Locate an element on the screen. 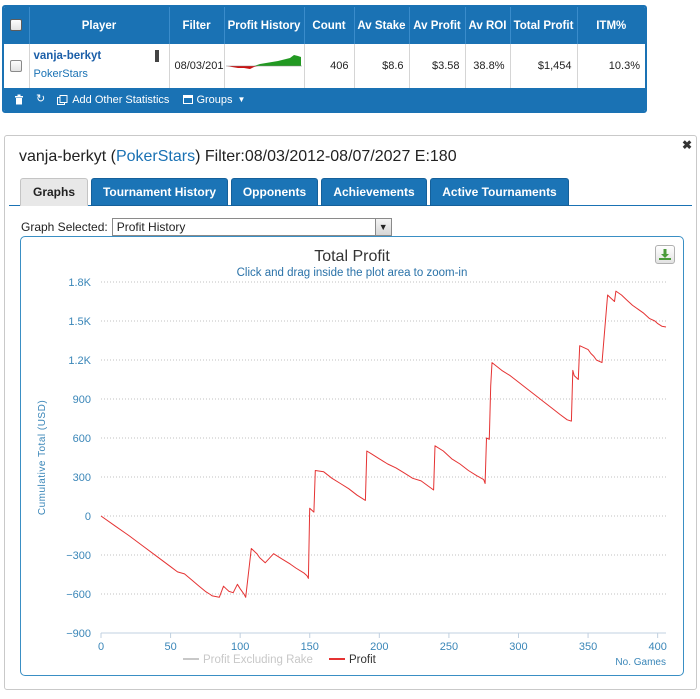 The height and width of the screenshot is (699, 700). tab-active-tournaments: Active Tournaments is located at coordinates (499, 192).